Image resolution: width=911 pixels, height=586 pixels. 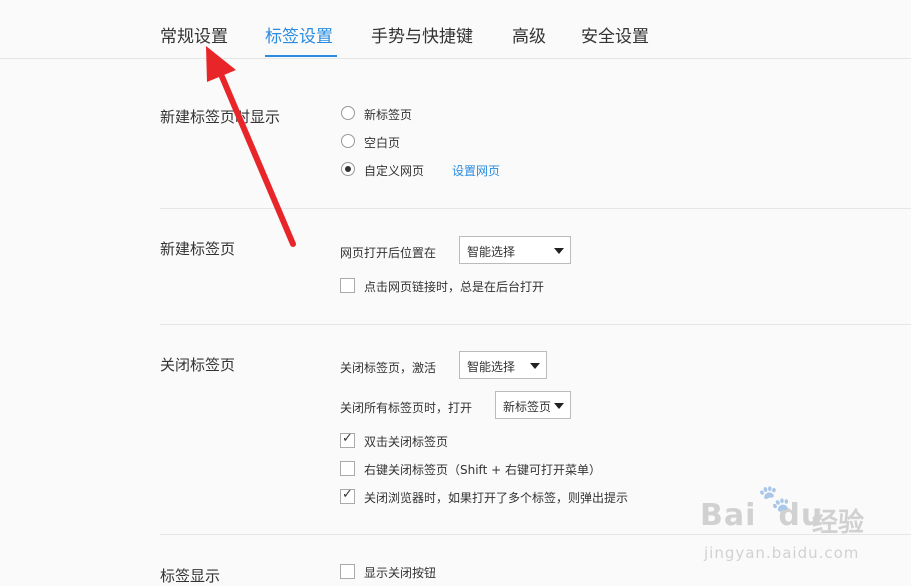 What do you see at coordinates (190, 576) in the screenshot?
I see `section-title: 标签显示` at bounding box center [190, 576].